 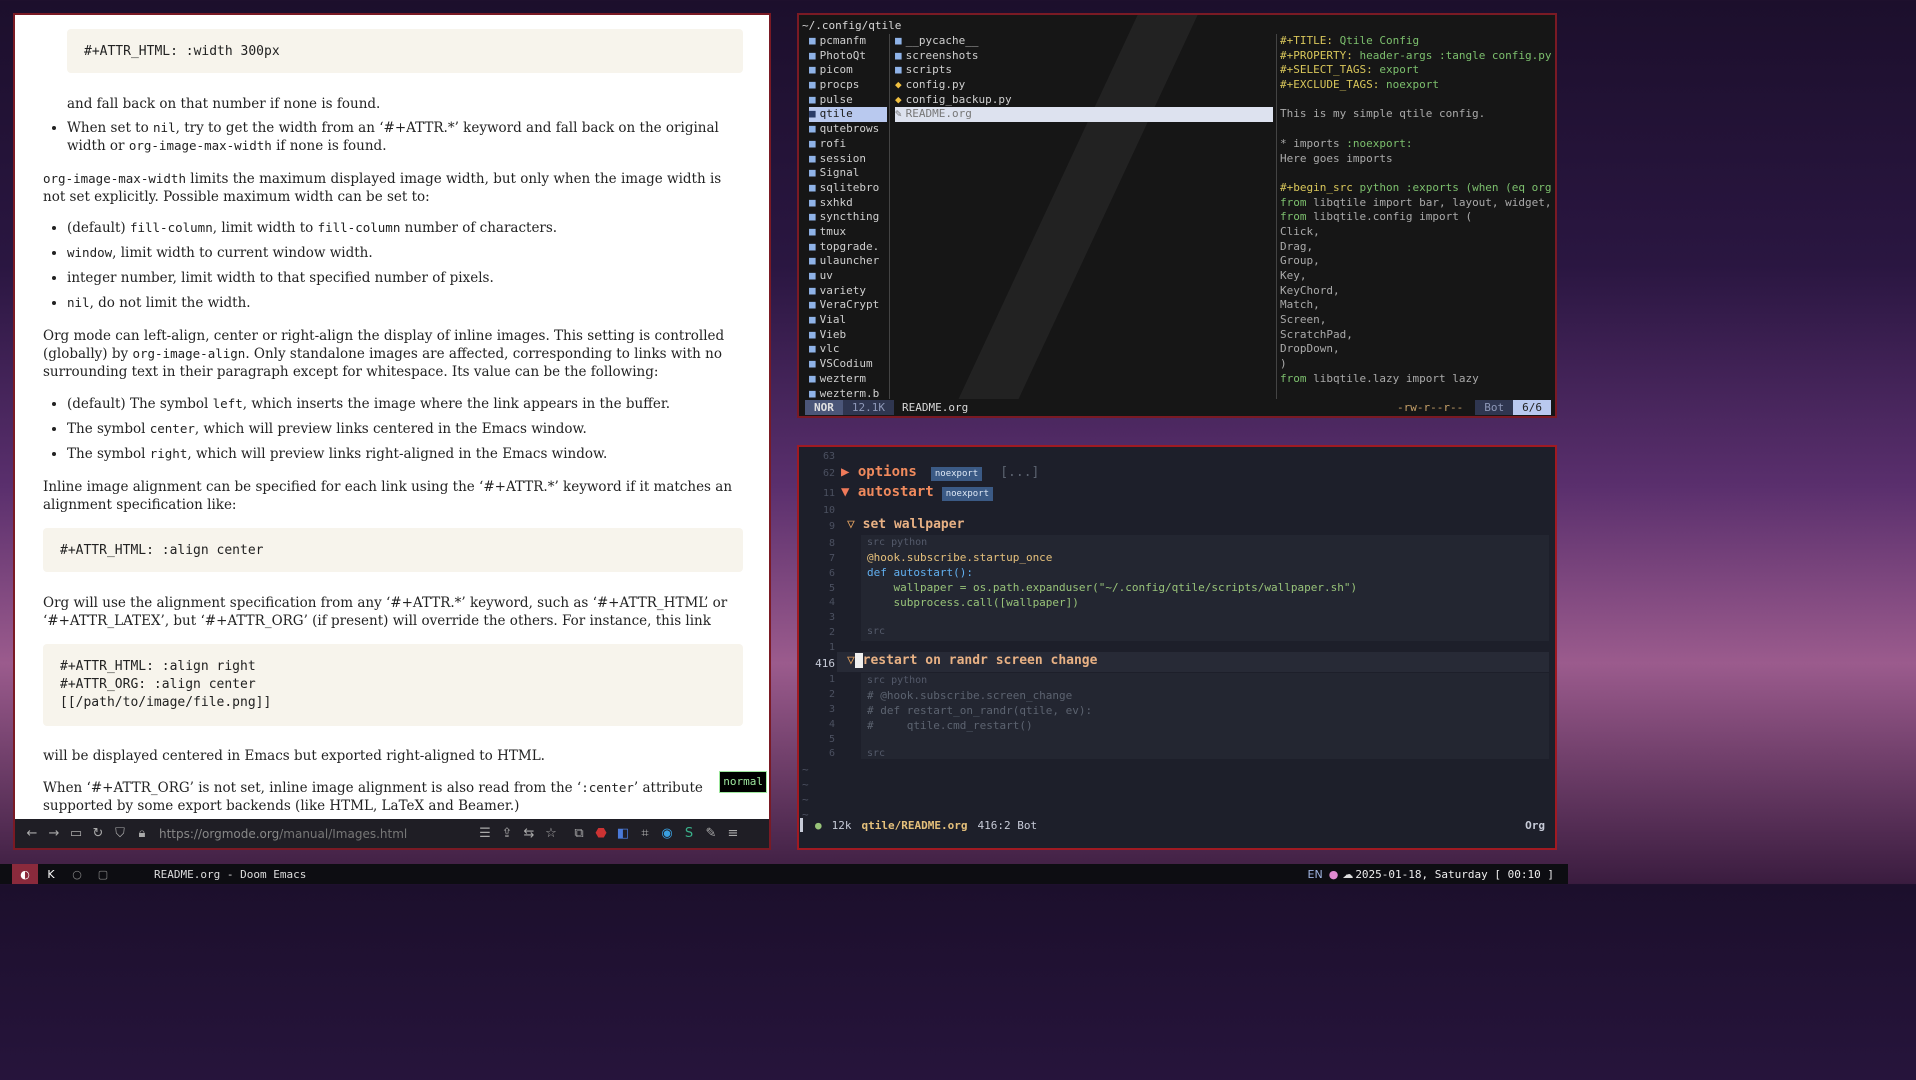 I want to click on active-window-title: README.org - Doom Emacs, so click(x=230, y=874).